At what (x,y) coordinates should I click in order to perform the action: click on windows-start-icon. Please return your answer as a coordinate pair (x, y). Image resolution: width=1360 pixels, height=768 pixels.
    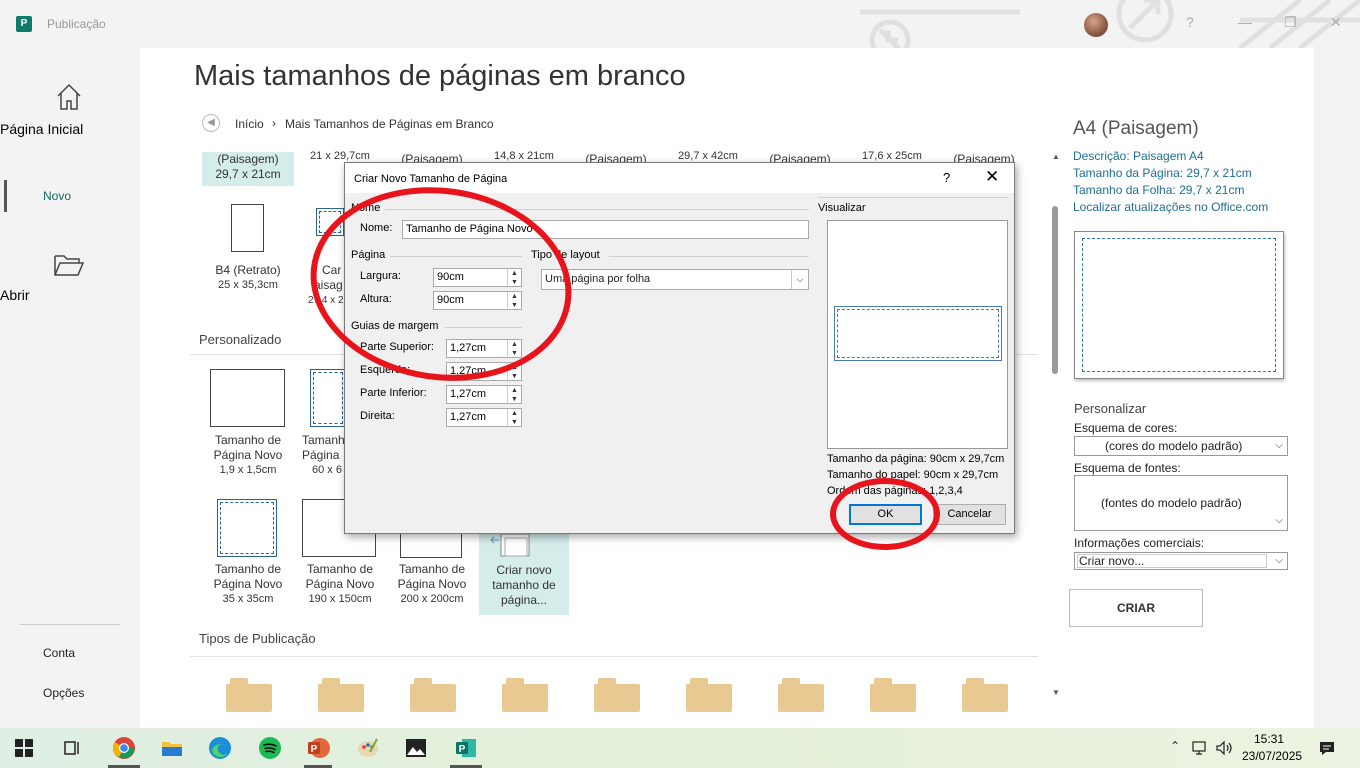
    Looking at the image, I should click on (24, 748).